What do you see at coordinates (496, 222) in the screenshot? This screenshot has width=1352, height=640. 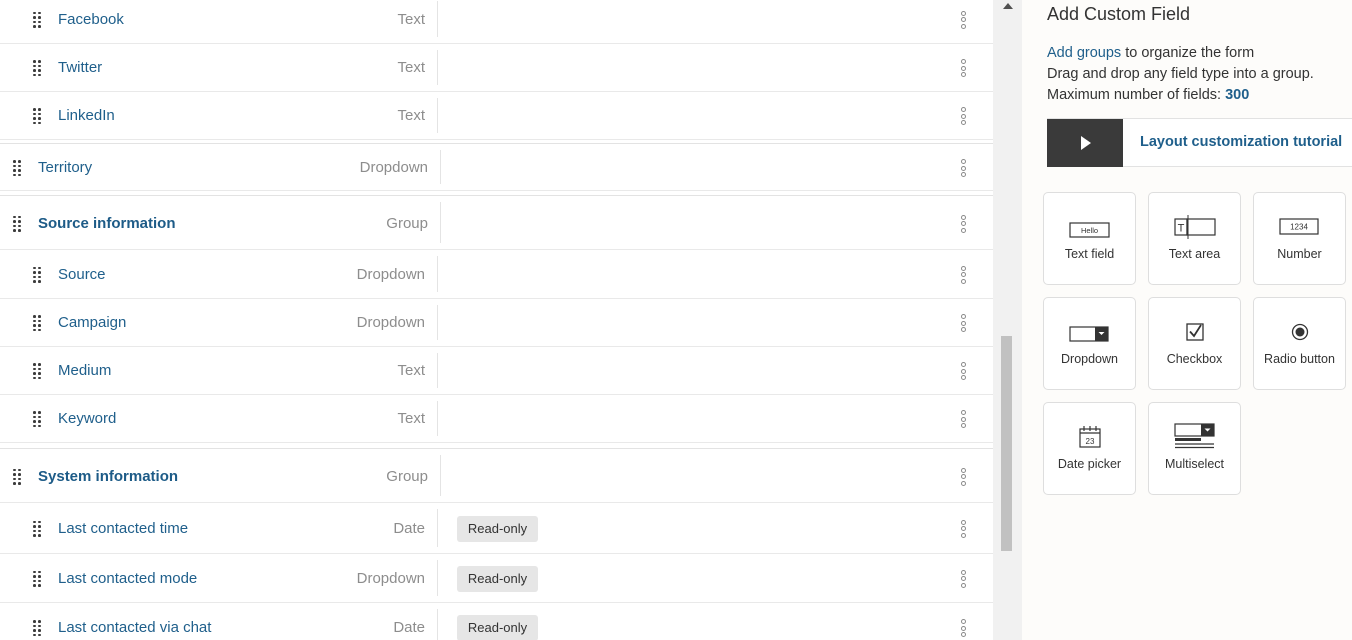 I see `group-row: Source information Group` at bounding box center [496, 222].